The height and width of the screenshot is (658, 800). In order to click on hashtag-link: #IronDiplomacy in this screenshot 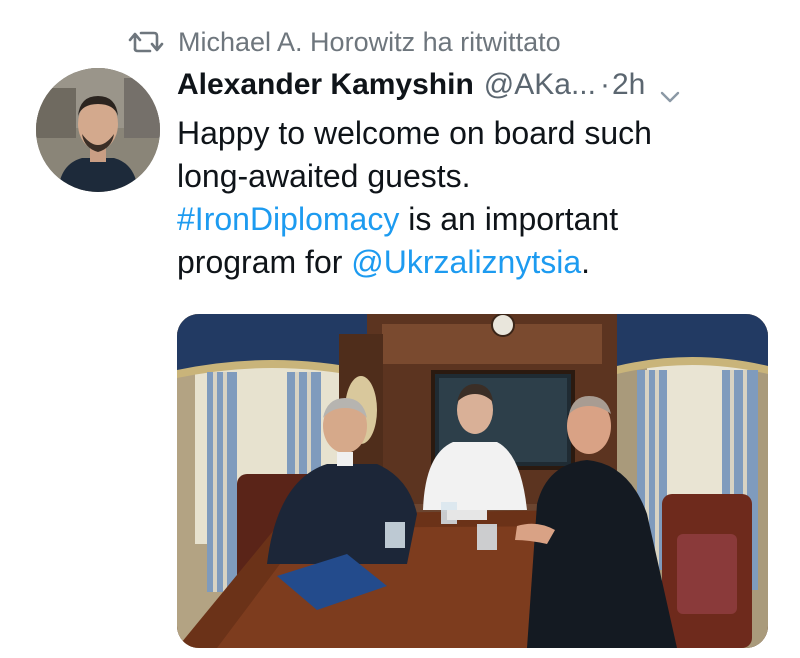, I will do `click(288, 219)`.